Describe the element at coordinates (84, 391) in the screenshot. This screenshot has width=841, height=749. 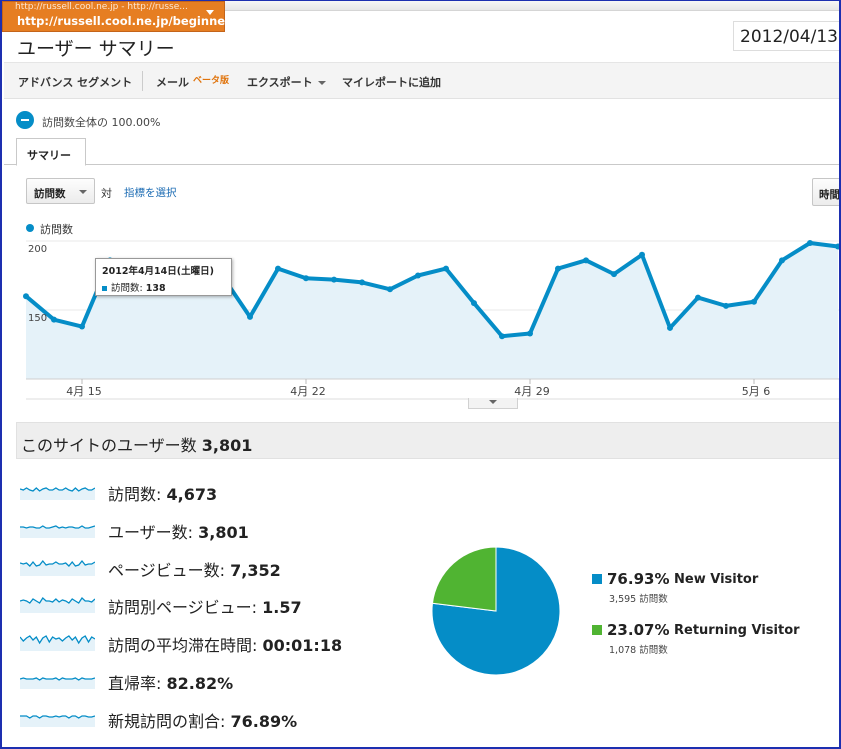
I see `x-tick-label: 4月 15` at that location.